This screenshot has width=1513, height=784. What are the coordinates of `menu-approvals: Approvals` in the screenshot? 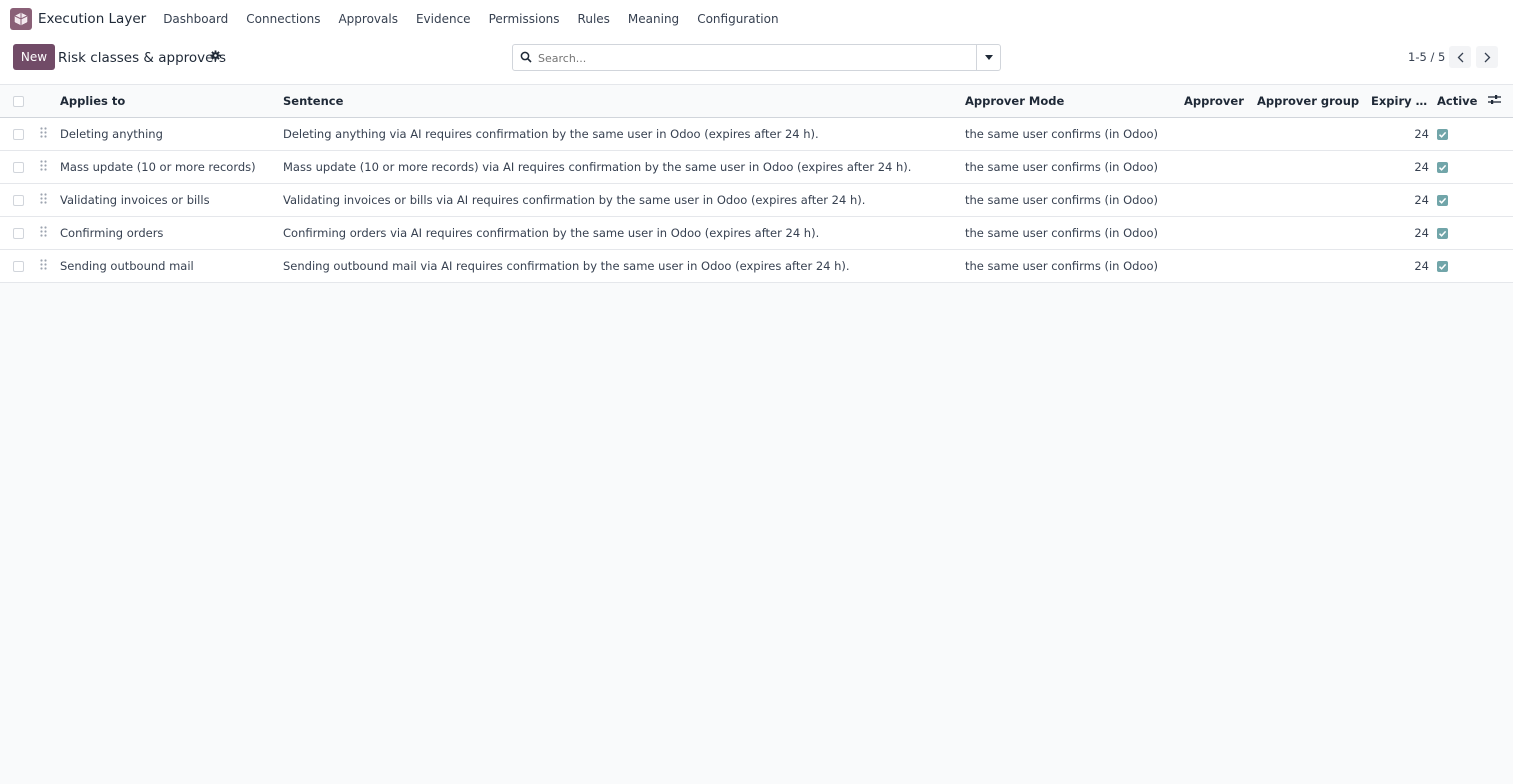 It's located at (368, 19).